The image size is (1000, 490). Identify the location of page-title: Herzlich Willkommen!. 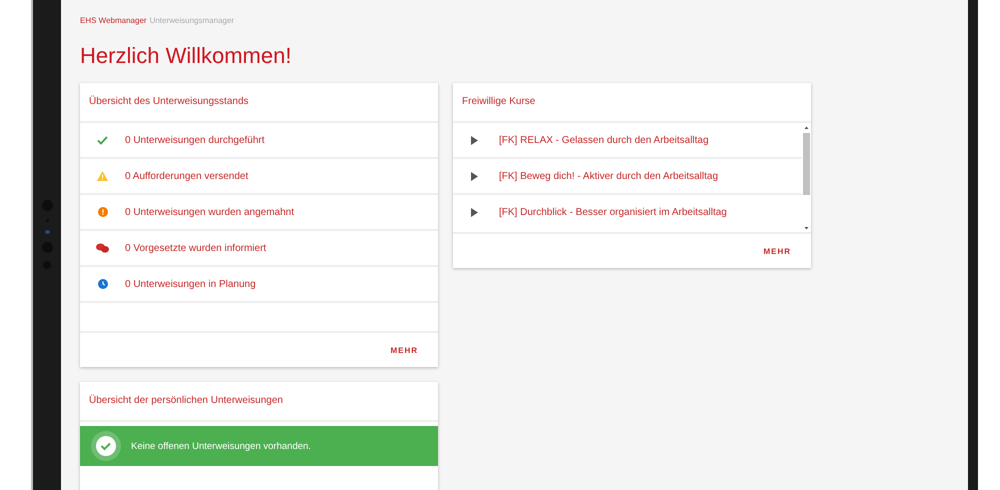
(186, 56).